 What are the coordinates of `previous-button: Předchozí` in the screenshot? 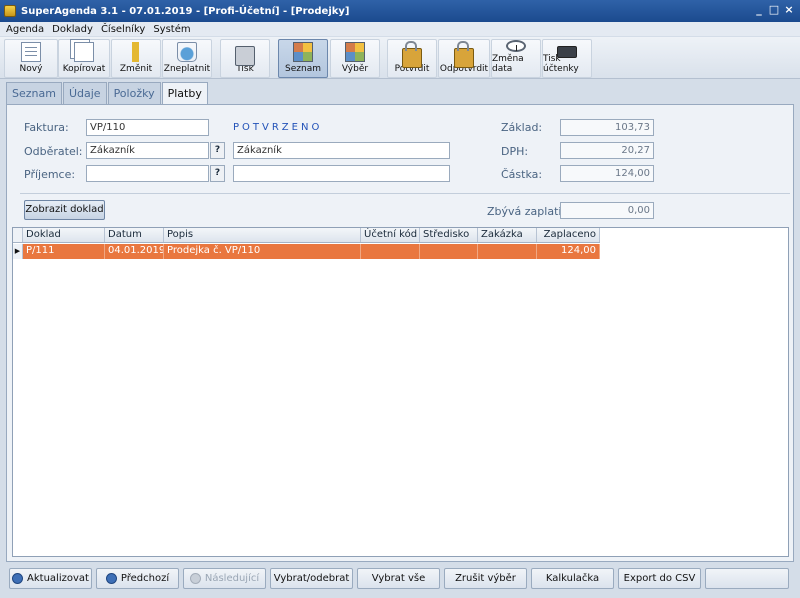 It's located at (137, 578).